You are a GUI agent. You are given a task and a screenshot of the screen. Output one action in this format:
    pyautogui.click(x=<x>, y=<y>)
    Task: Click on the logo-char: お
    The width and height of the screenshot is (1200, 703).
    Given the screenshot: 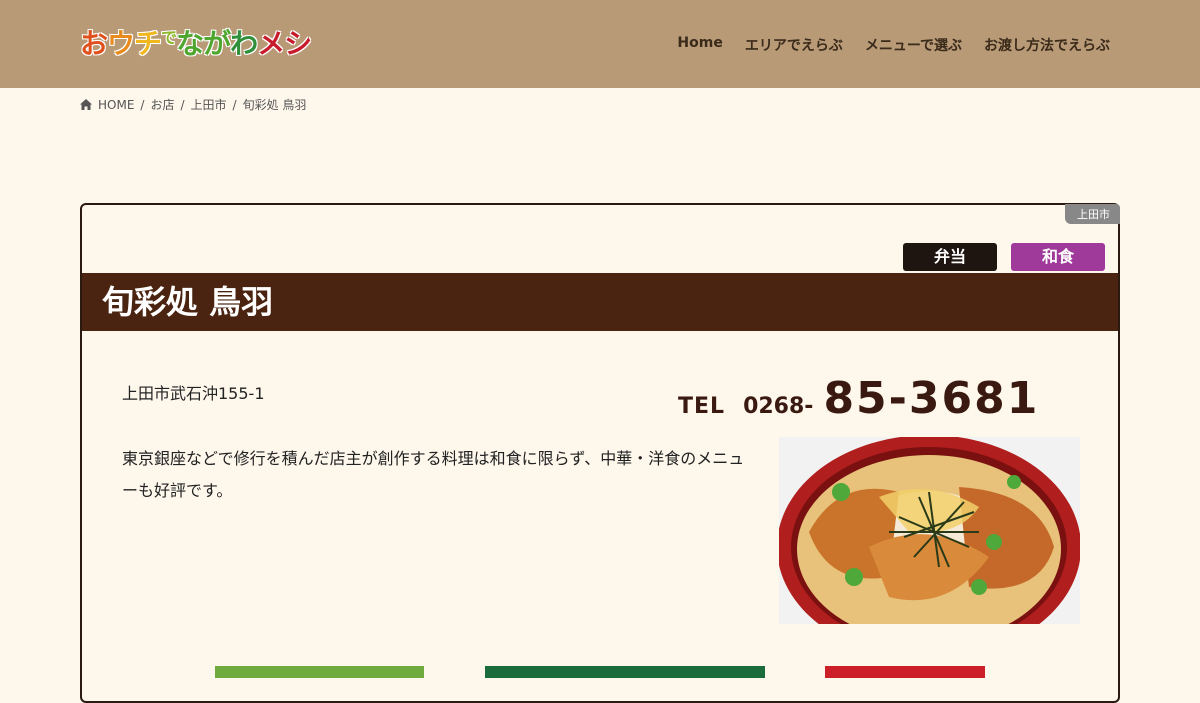 What is the action you would take?
    pyautogui.click(x=94, y=43)
    